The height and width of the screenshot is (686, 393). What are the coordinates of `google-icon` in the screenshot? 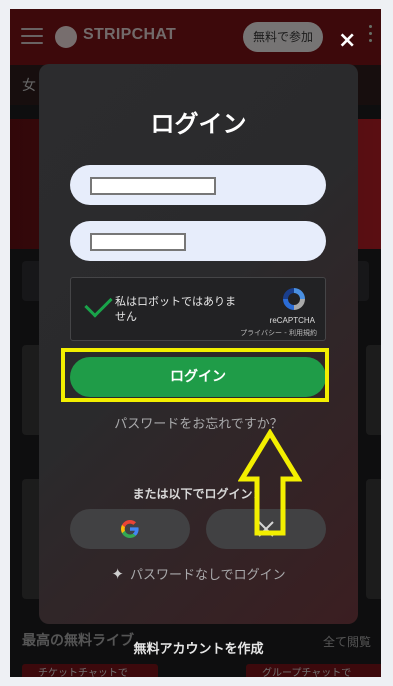 It's located at (130, 529).